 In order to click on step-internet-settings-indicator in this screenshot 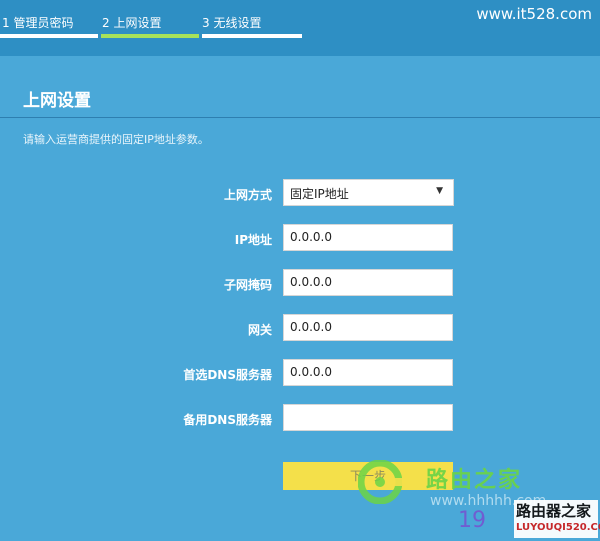, I will do `click(150, 36)`.